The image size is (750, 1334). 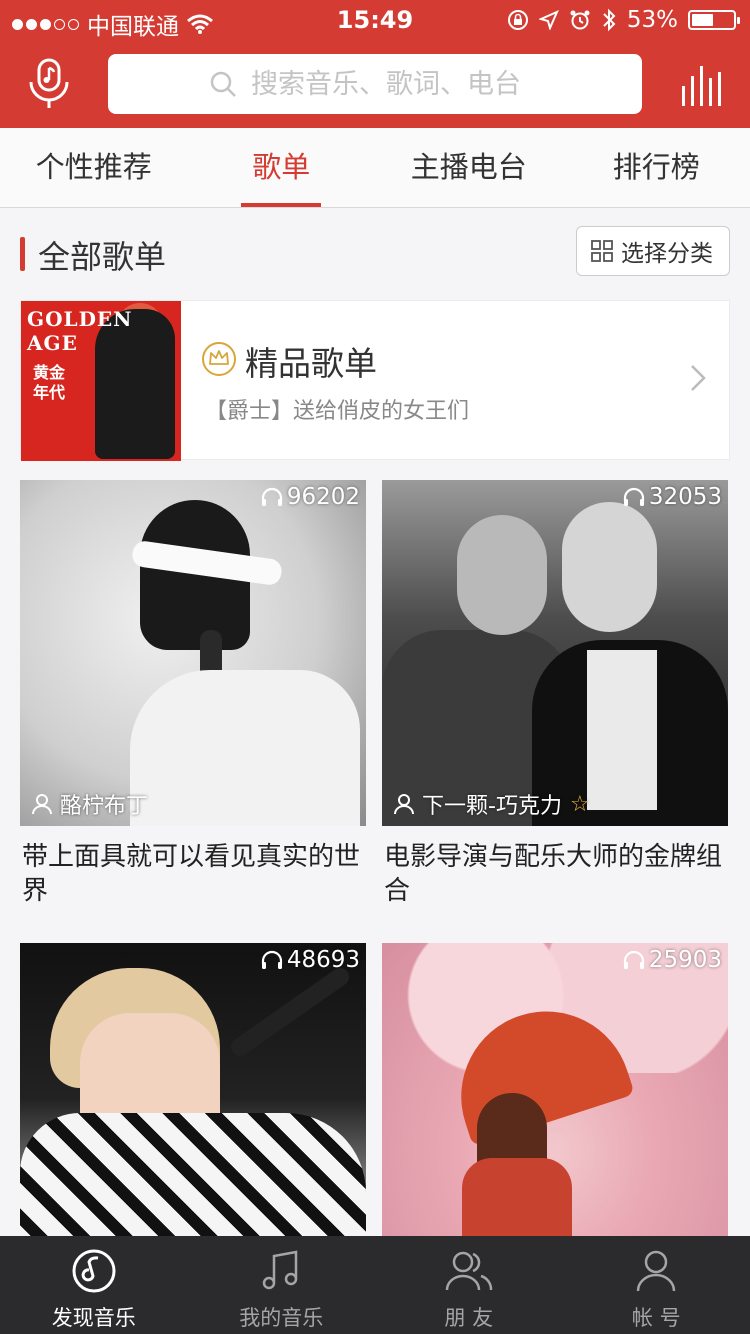 What do you see at coordinates (553, 874) in the screenshot?
I see `playlist-caption: 电影导演与配乐大师的金牌组合` at bounding box center [553, 874].